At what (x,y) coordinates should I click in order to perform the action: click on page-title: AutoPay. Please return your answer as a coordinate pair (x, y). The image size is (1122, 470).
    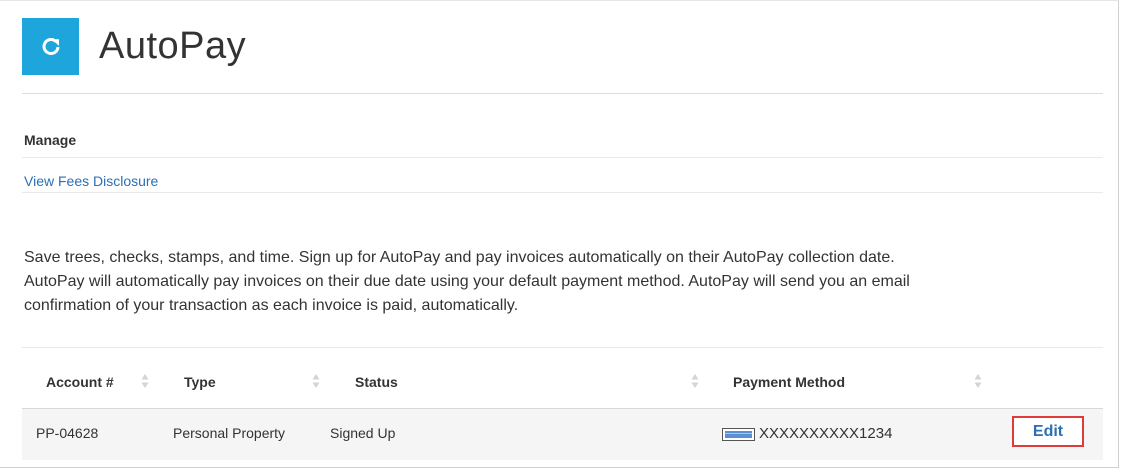
    Looking at the image, I should click on (173, 46).